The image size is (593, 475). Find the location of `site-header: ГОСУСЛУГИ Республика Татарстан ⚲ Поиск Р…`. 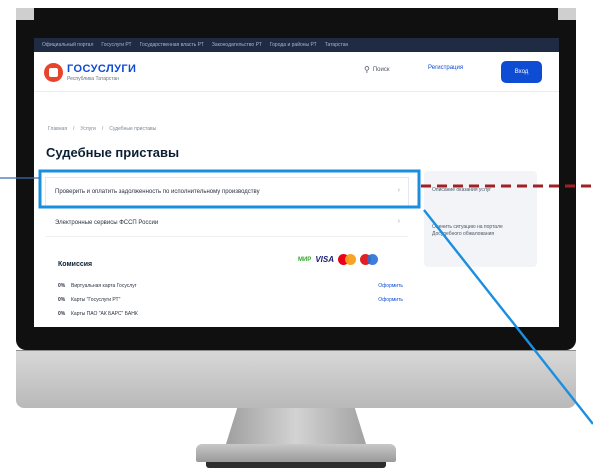

site-header: ГОСУСЛУГИ Республика Татарстан ⚲ Поиск Р… is located at coordinates (296, 72).